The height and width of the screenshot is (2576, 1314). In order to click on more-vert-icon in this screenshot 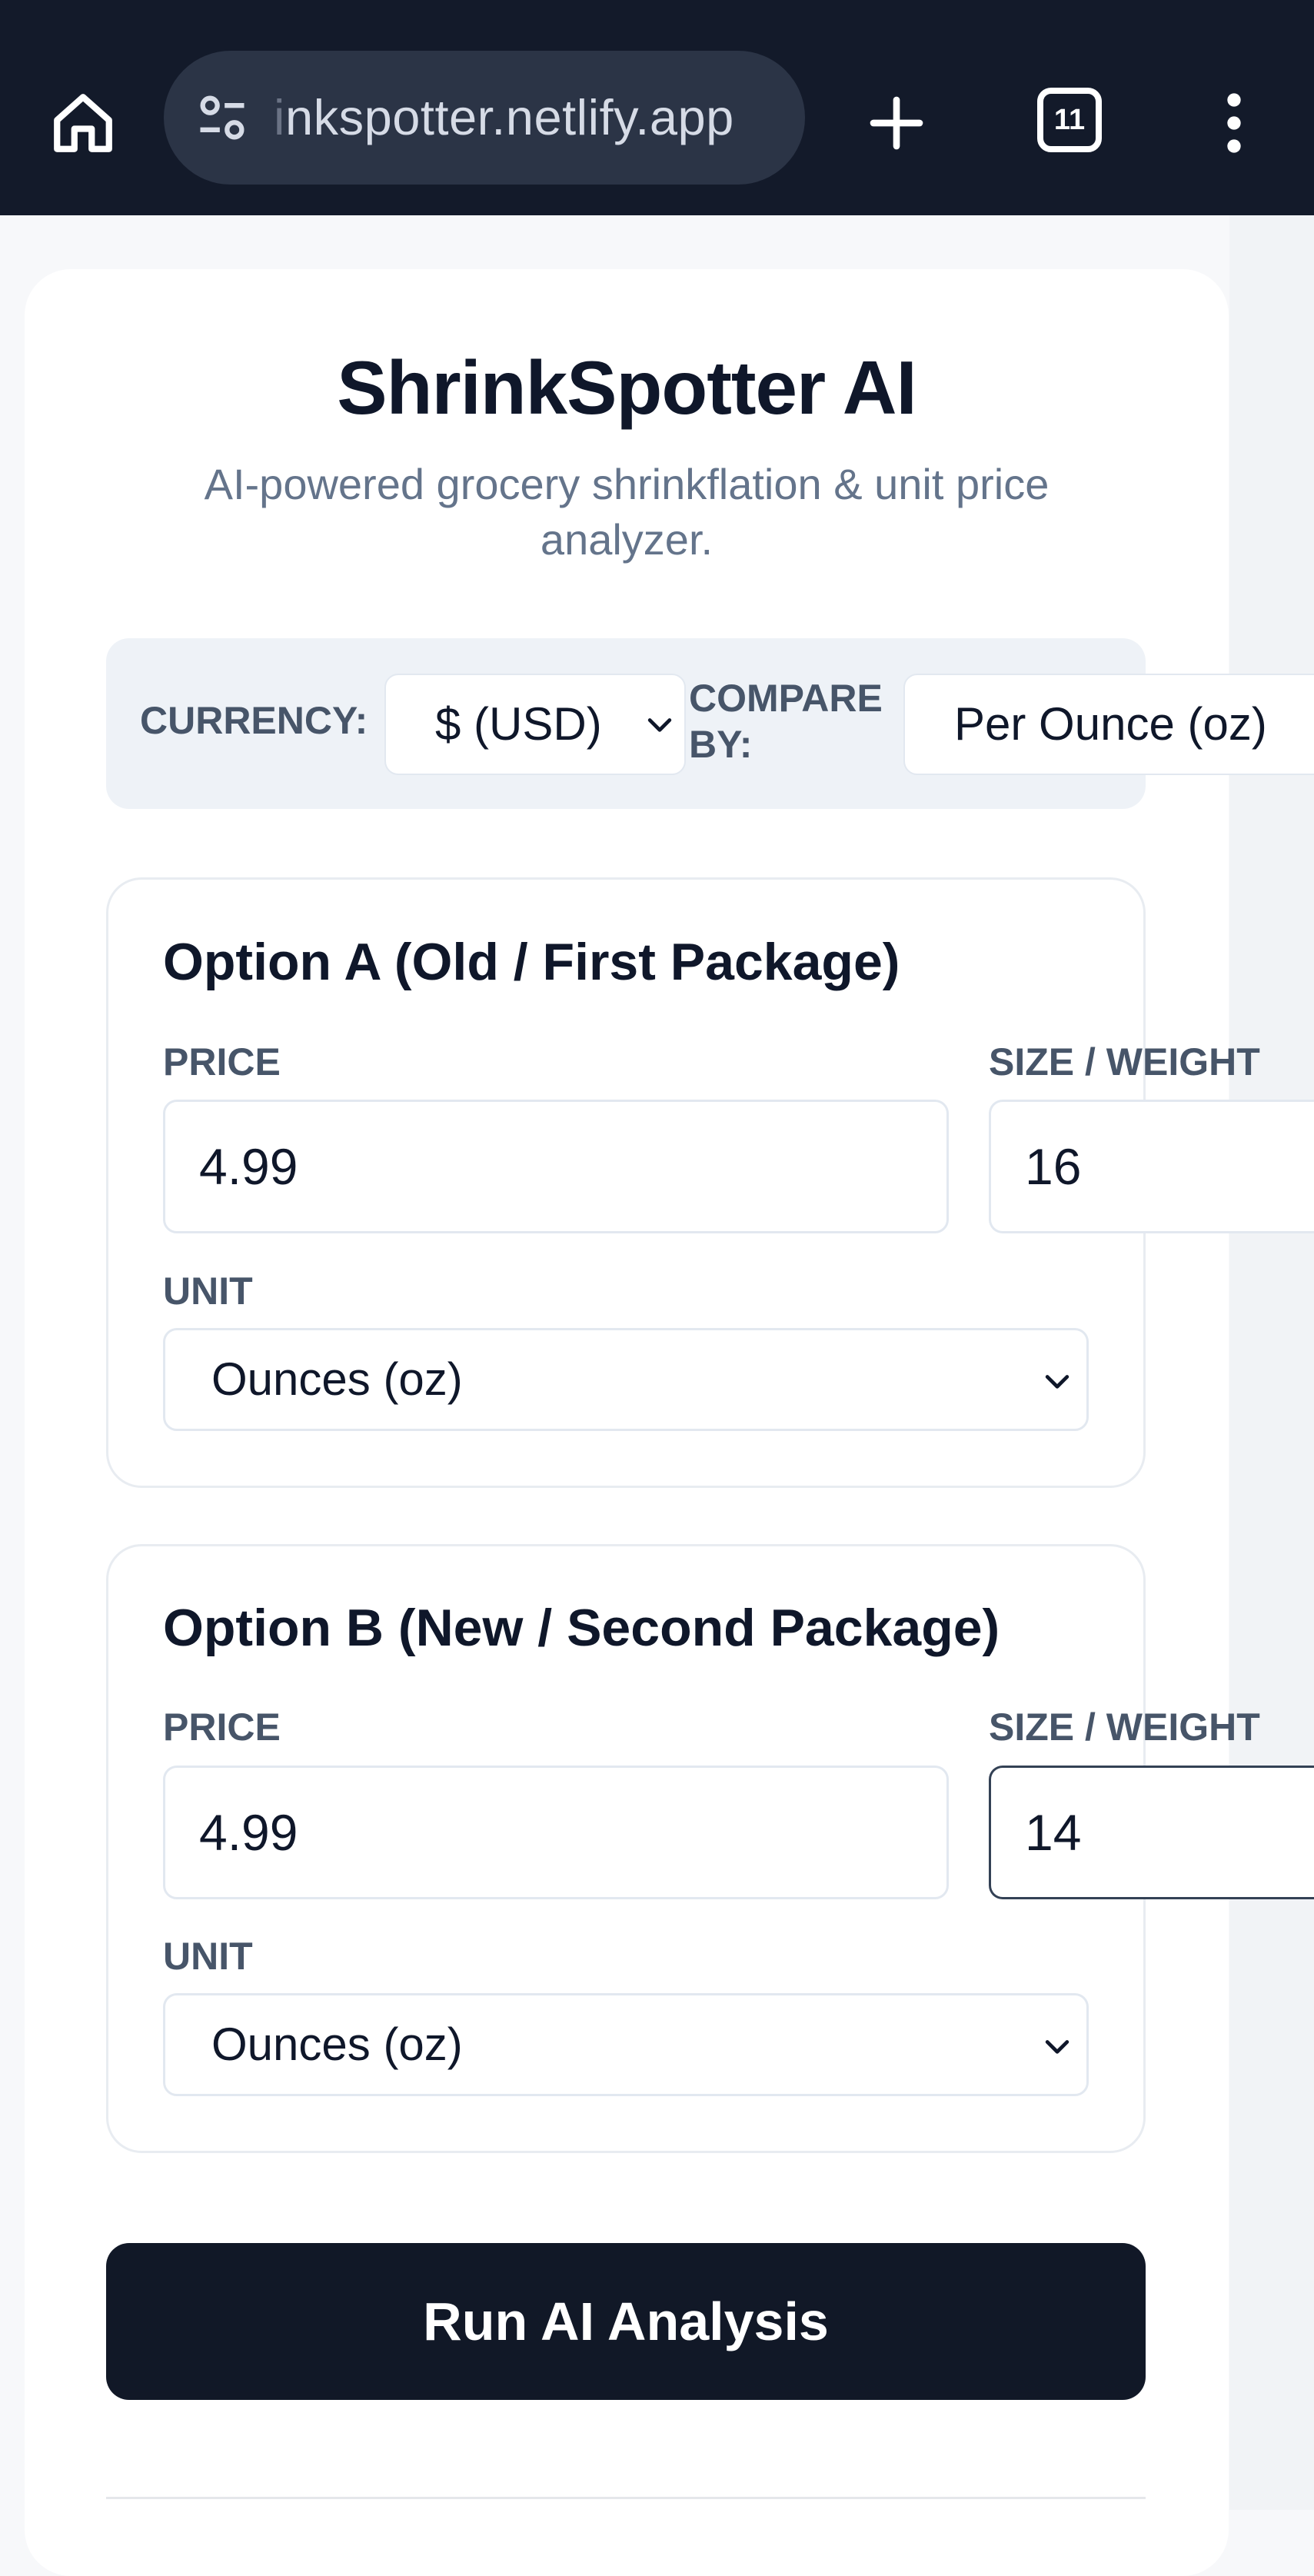, I will do `click(1234, 123)`.